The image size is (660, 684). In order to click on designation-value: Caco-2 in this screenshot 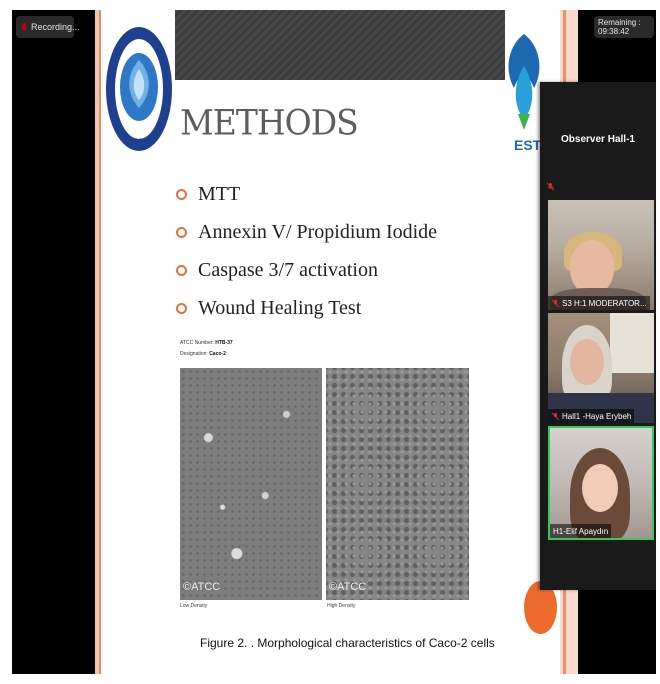, I will do `click(217, 354)`.